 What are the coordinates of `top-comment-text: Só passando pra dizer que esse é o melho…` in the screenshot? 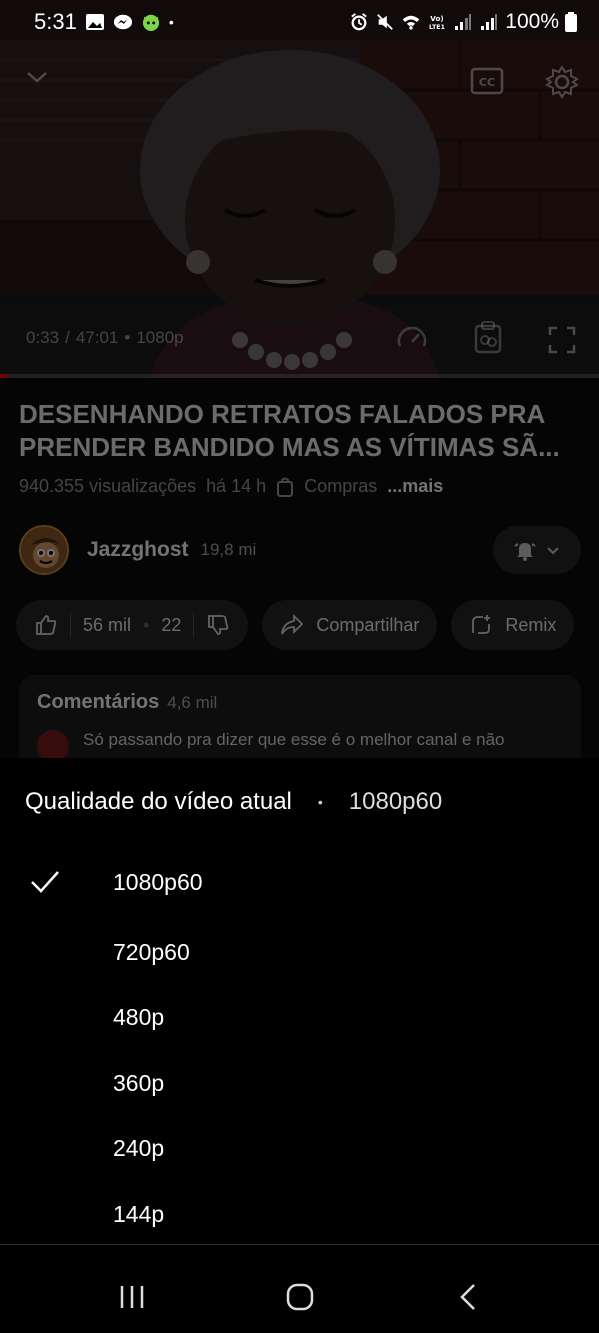 It's located at (294, 739).